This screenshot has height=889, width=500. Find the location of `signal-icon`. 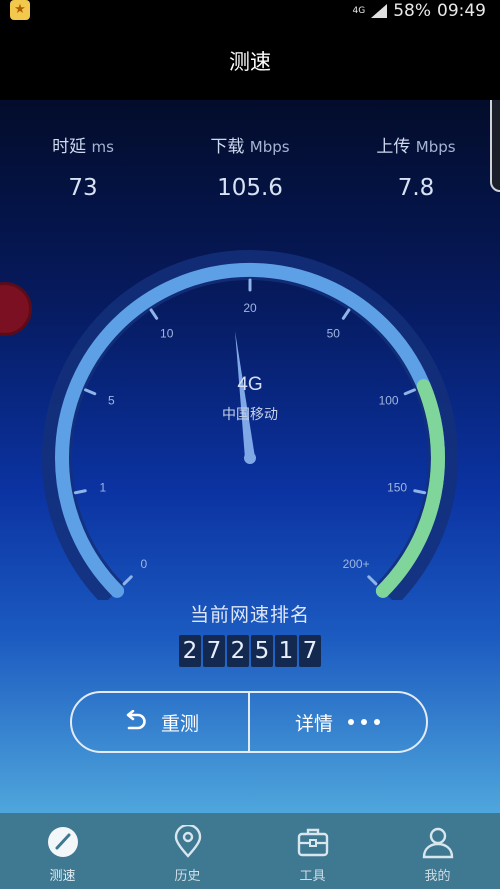

signal-icon is located at coordinates (379, 11).